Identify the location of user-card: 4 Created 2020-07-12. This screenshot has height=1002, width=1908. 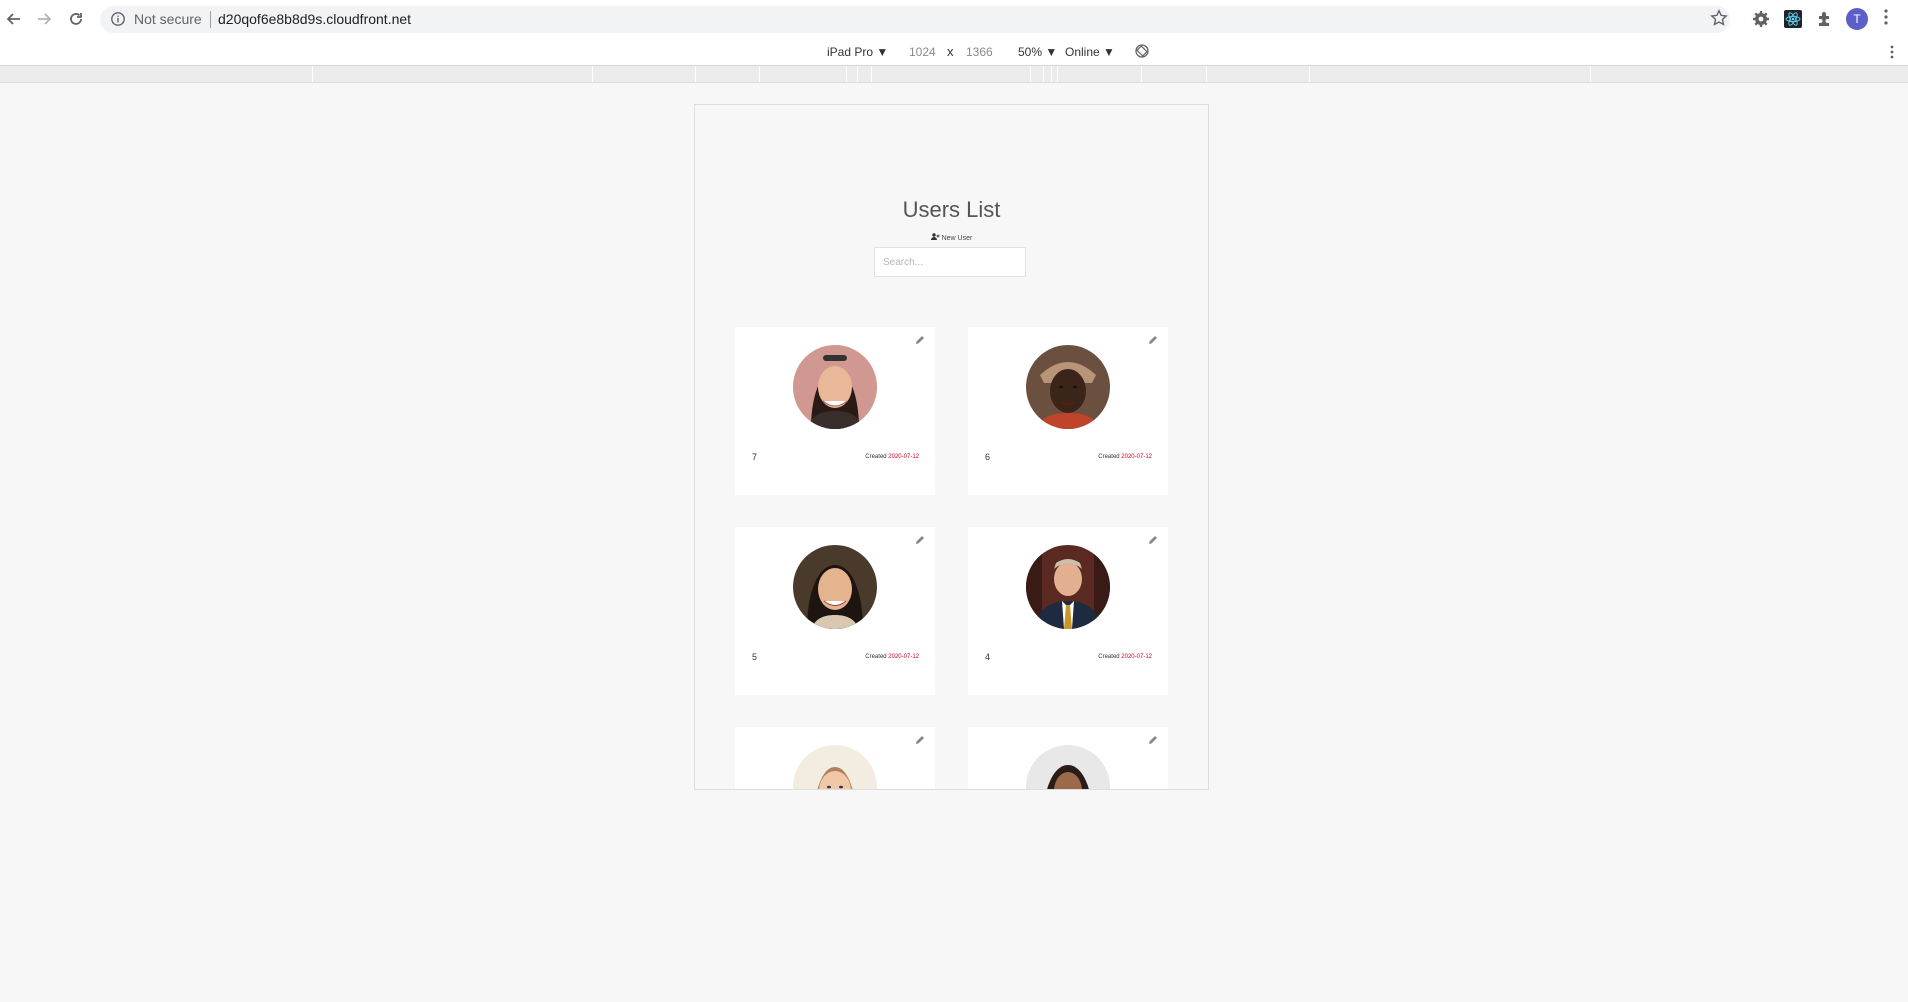
(1068, 611).